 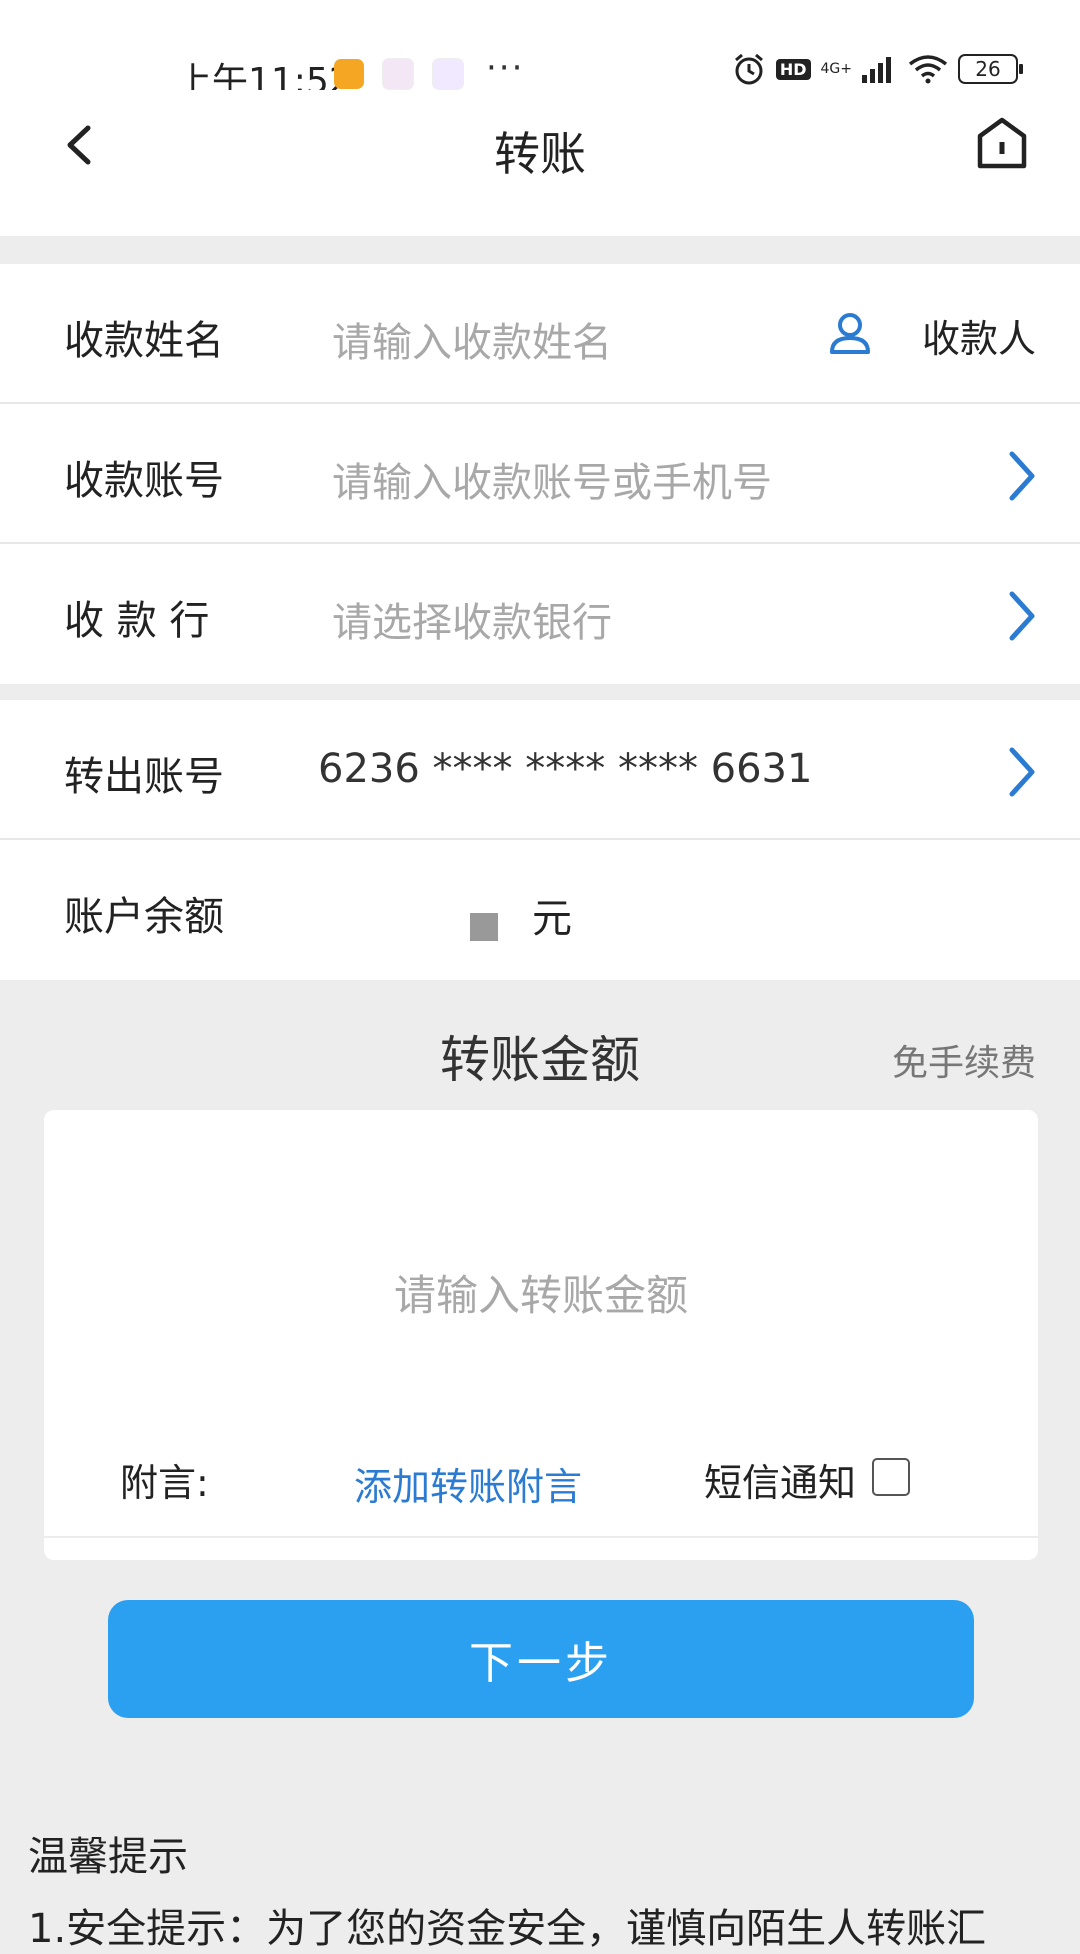 What do you see at coordinates (552, 479) in the screenshot?
I see `payee-account-input: 请输入收款账号或手机号` at bounding box center [552, 479].